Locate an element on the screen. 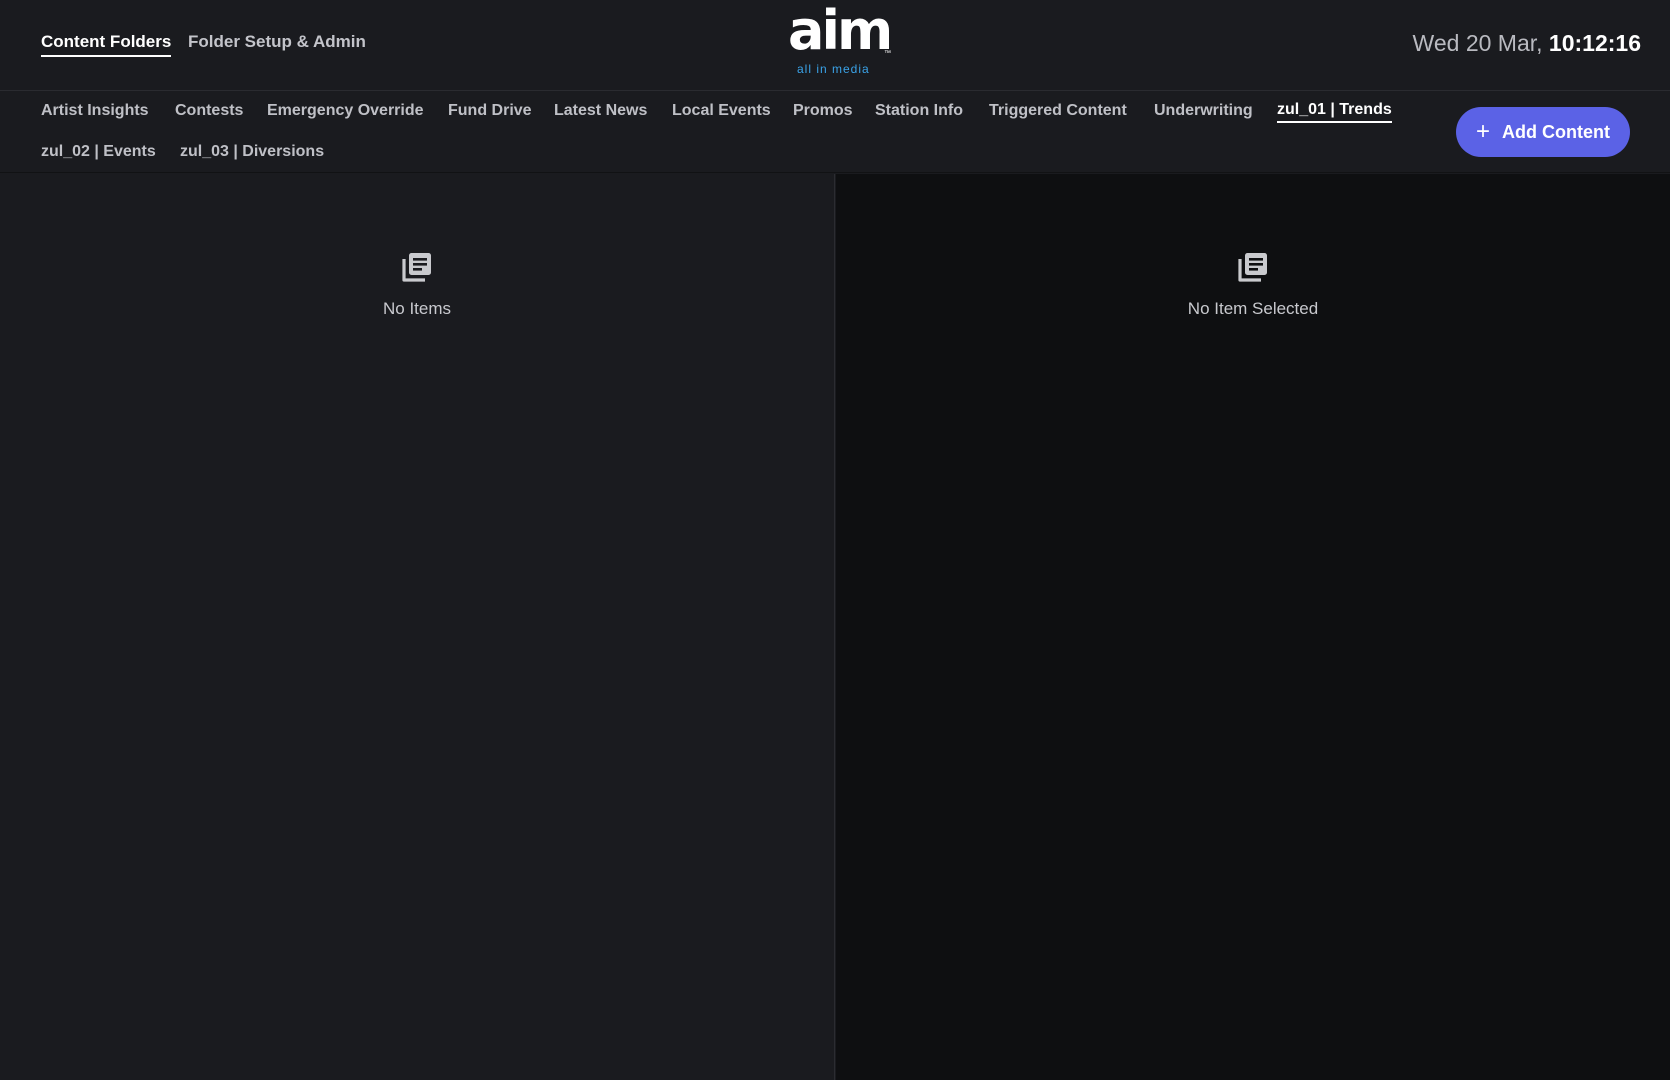 The image size is (1670, 1080). tab-content-folders: Content Folders is located at coordinates (106, 44).